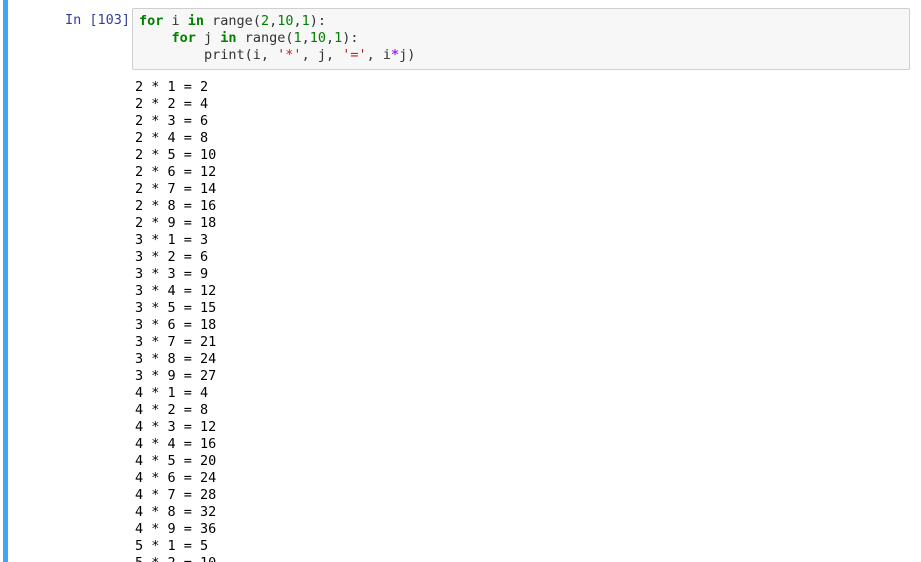 Image resolution: width=921 pixels, height=562 pixels. I want to click on code-line: for j in range(1,10,1):, so click(277, 38).